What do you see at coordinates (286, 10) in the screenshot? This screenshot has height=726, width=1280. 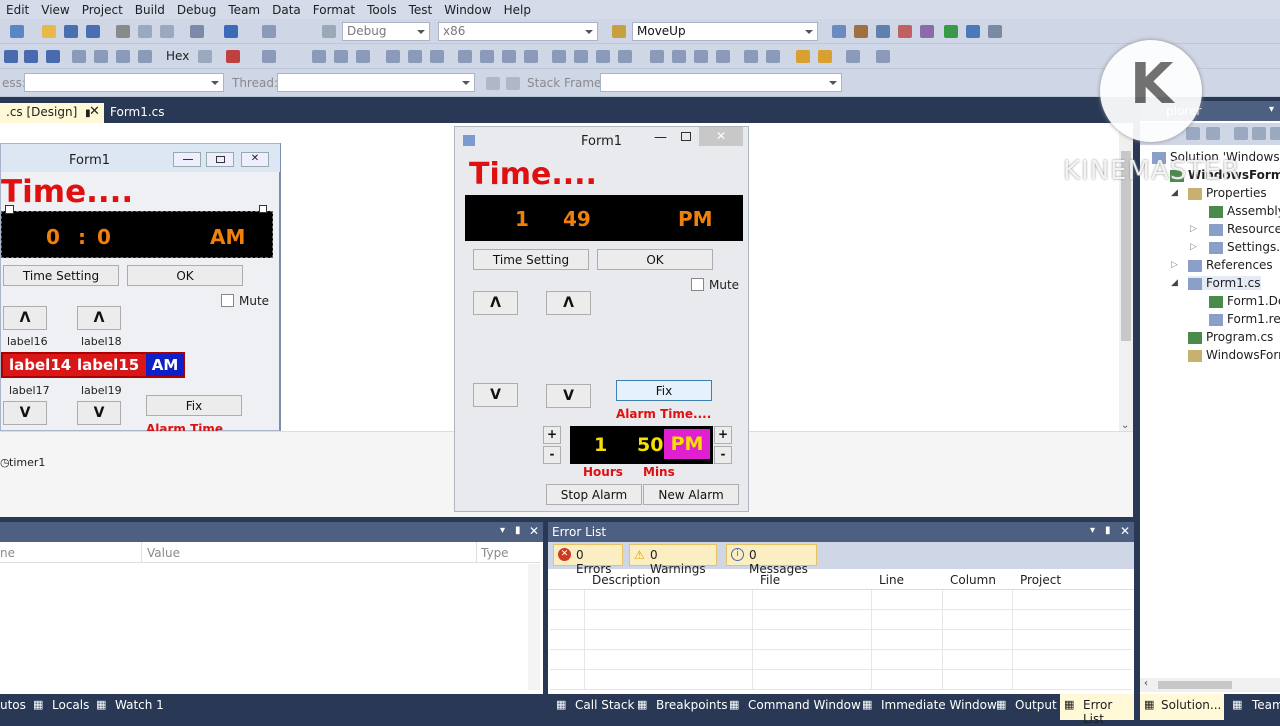 I see `menu-data: Data` at bounding box center [286, 10].